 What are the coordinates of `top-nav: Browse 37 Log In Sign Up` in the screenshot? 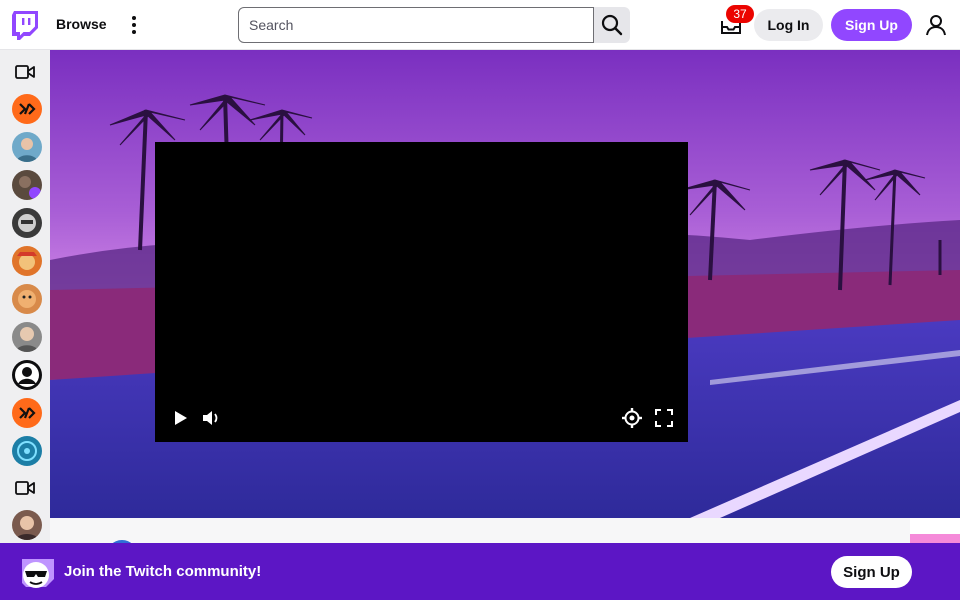 It's located at (480, 25).